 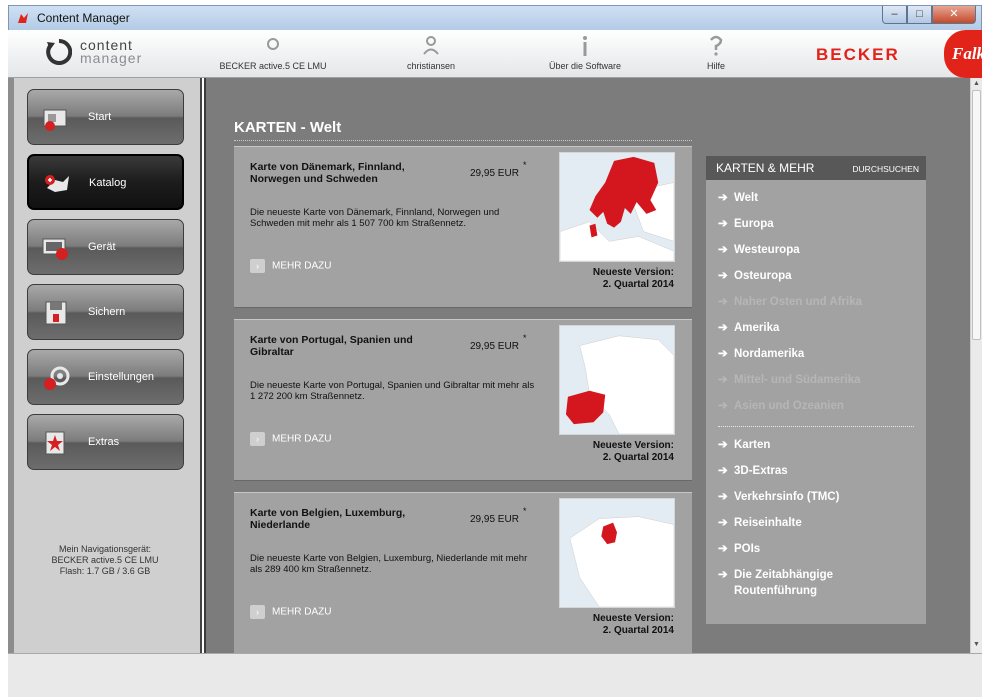 I want to click on nav-device-button: Gerät, so click(x=105, y=247).